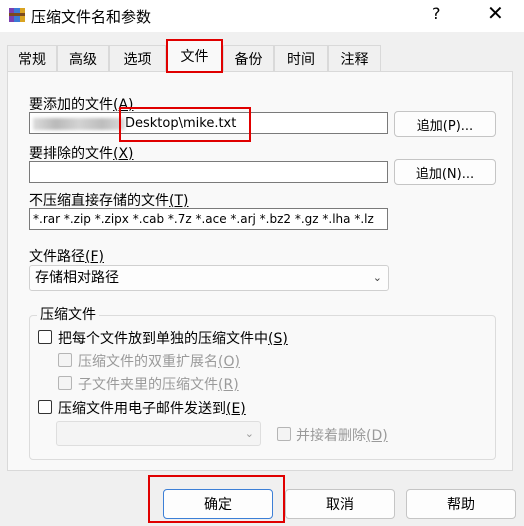 The height and width of the screenshot is (526, 524). I want to click on winrar-icon, so click(17, 15).